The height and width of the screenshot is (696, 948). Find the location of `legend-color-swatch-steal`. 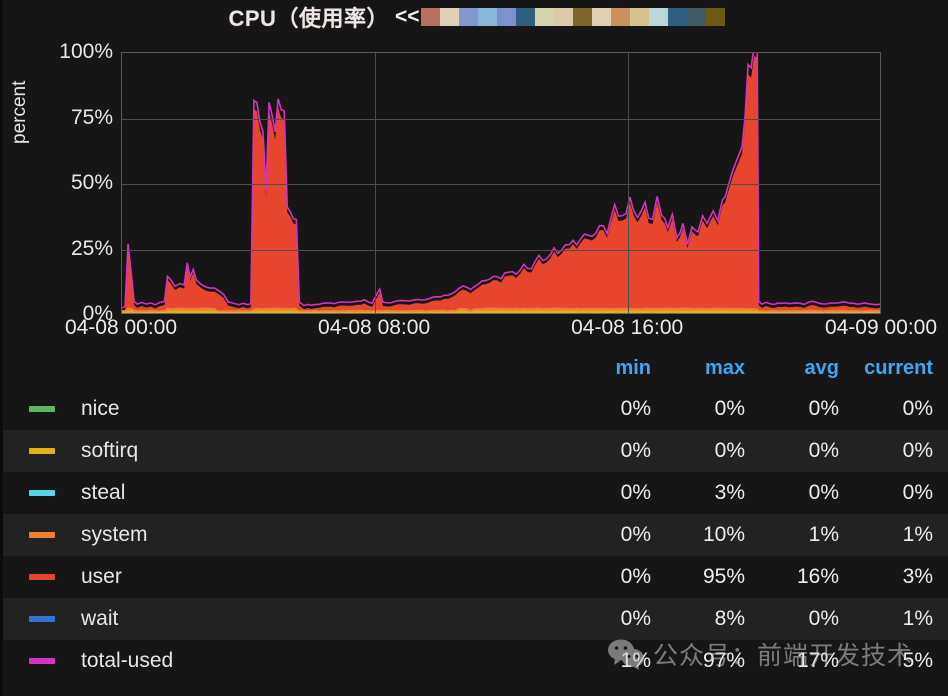

legend-color-swatch-steal is located at coordinates (42, 493).